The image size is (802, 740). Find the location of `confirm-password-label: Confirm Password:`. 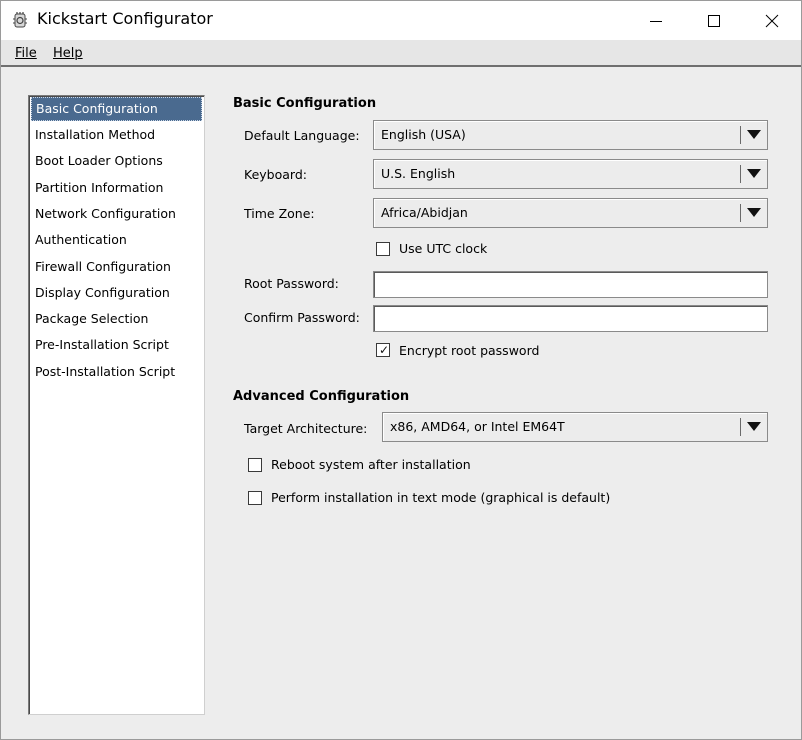

confirm-password-label: Confirm Password: is located at coordinates (302, 317).